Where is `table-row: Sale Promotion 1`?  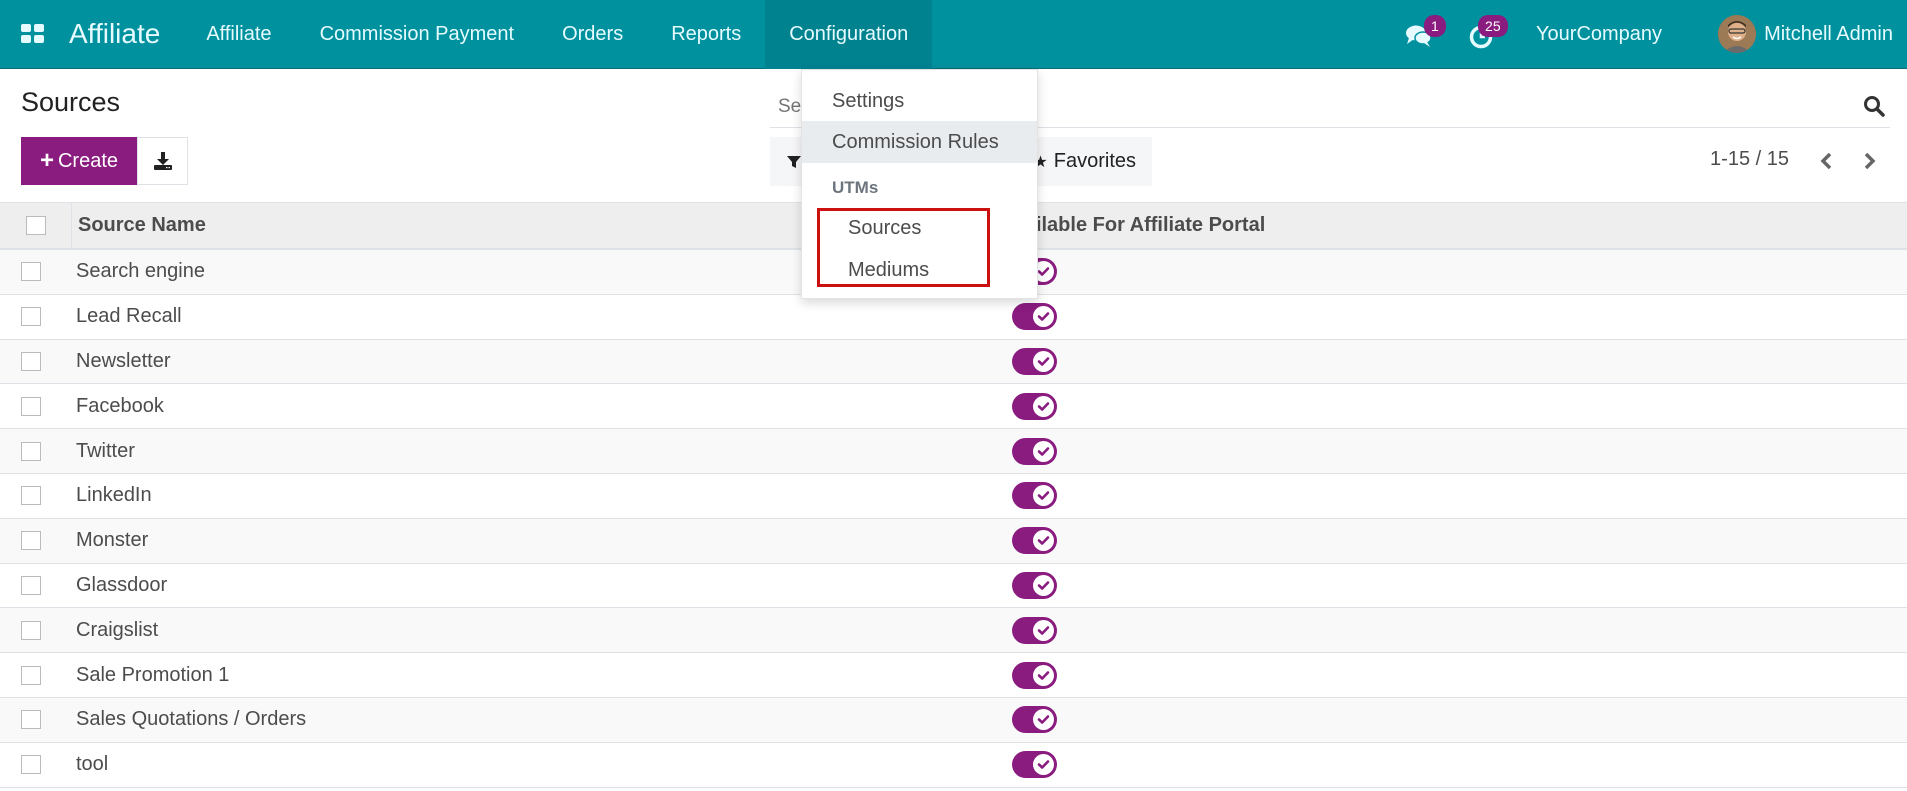 table-row: Sale Promotion 1 is located at coordinates (953, 675).